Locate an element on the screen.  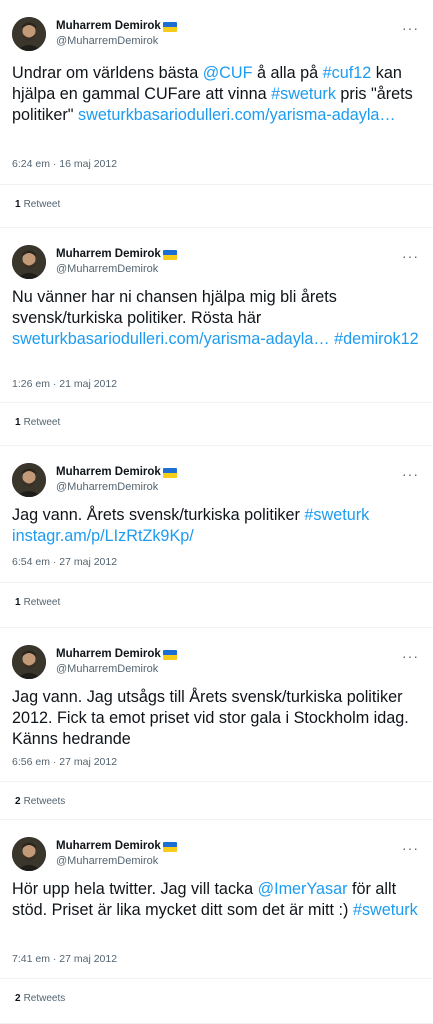
tweet-timestamp: 1:26 em · 21 maj 2012 is located at coordinates (64, 384).